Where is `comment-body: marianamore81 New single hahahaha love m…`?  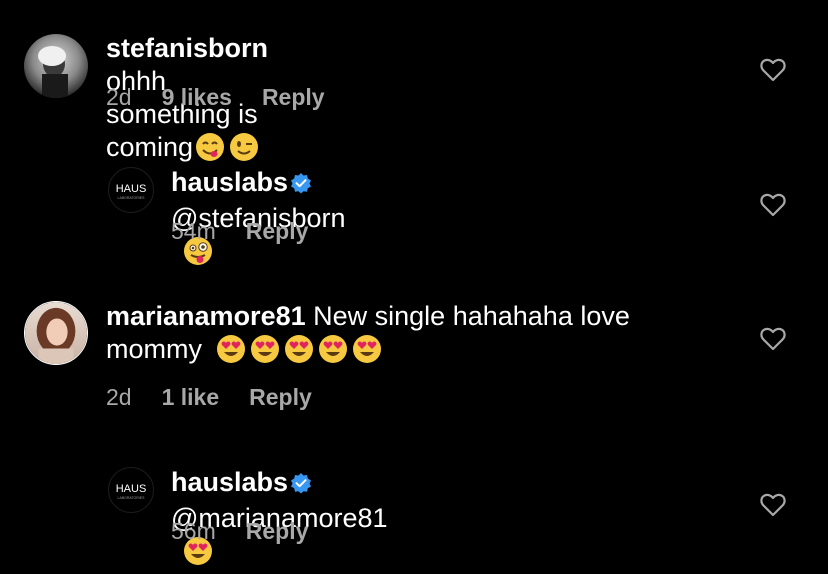
comment-body: marianamore81 New single hahahaha love m… is located at coordinates (416, 336).